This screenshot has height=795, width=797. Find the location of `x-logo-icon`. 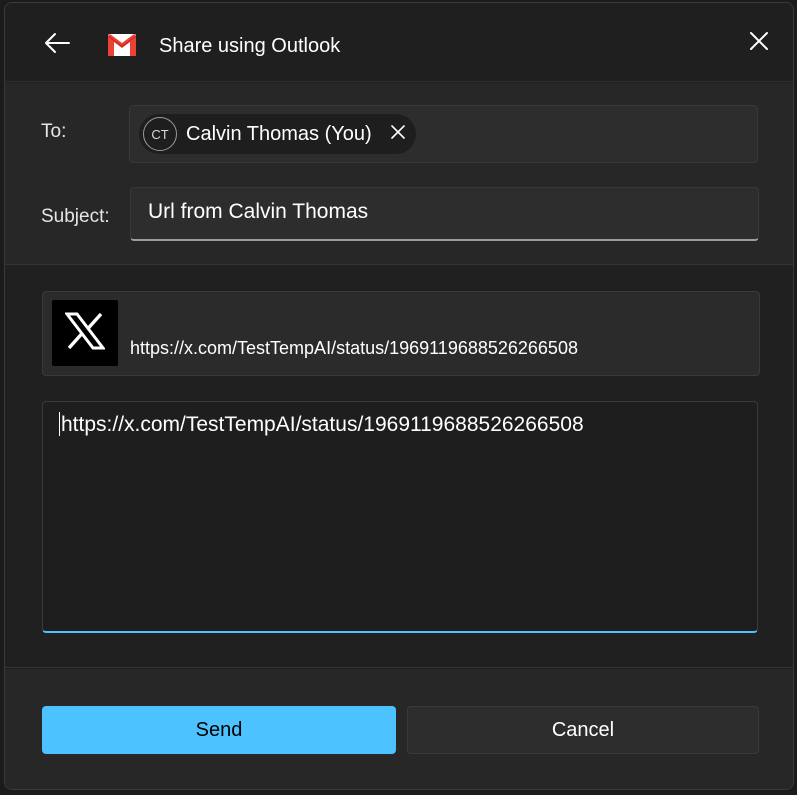

x-logo-icon is located at coordinates (85, 333).